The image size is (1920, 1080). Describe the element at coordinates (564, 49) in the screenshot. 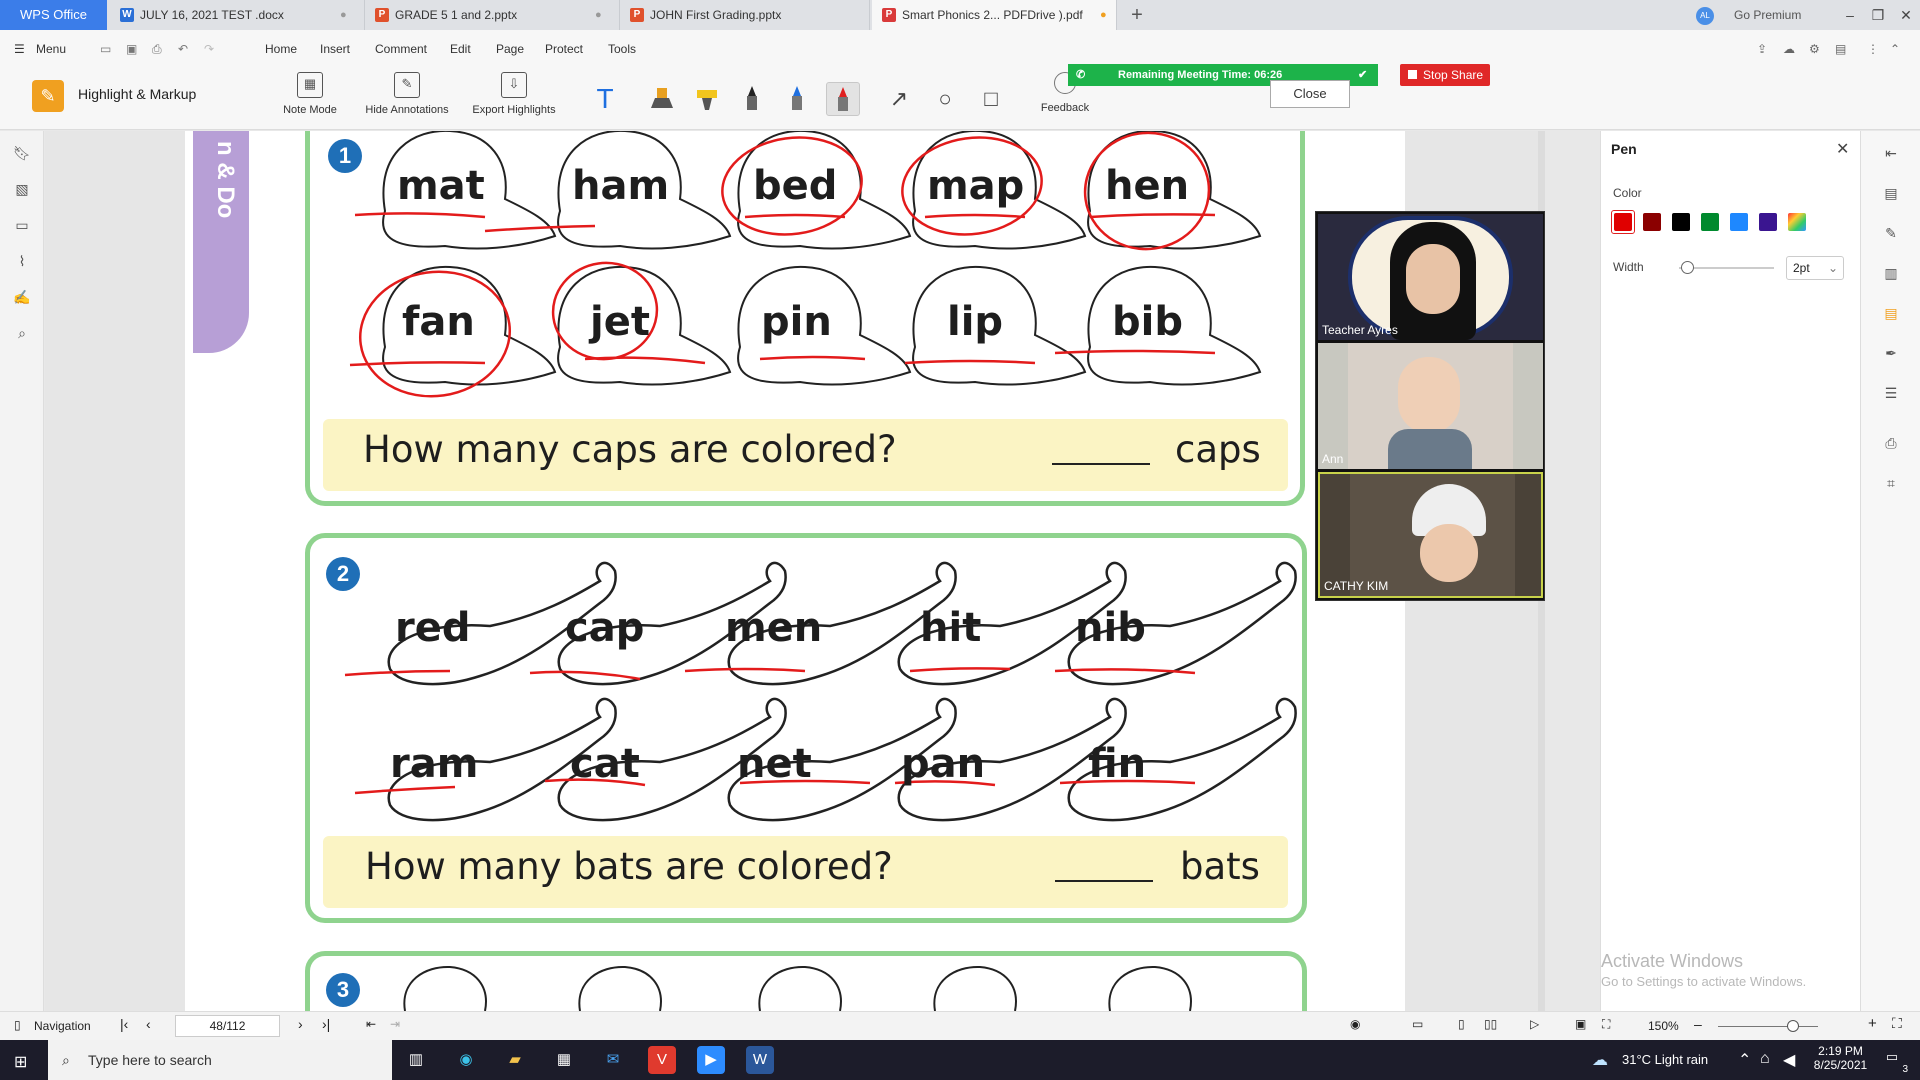

I see `menu-protect: Protect` at that location.